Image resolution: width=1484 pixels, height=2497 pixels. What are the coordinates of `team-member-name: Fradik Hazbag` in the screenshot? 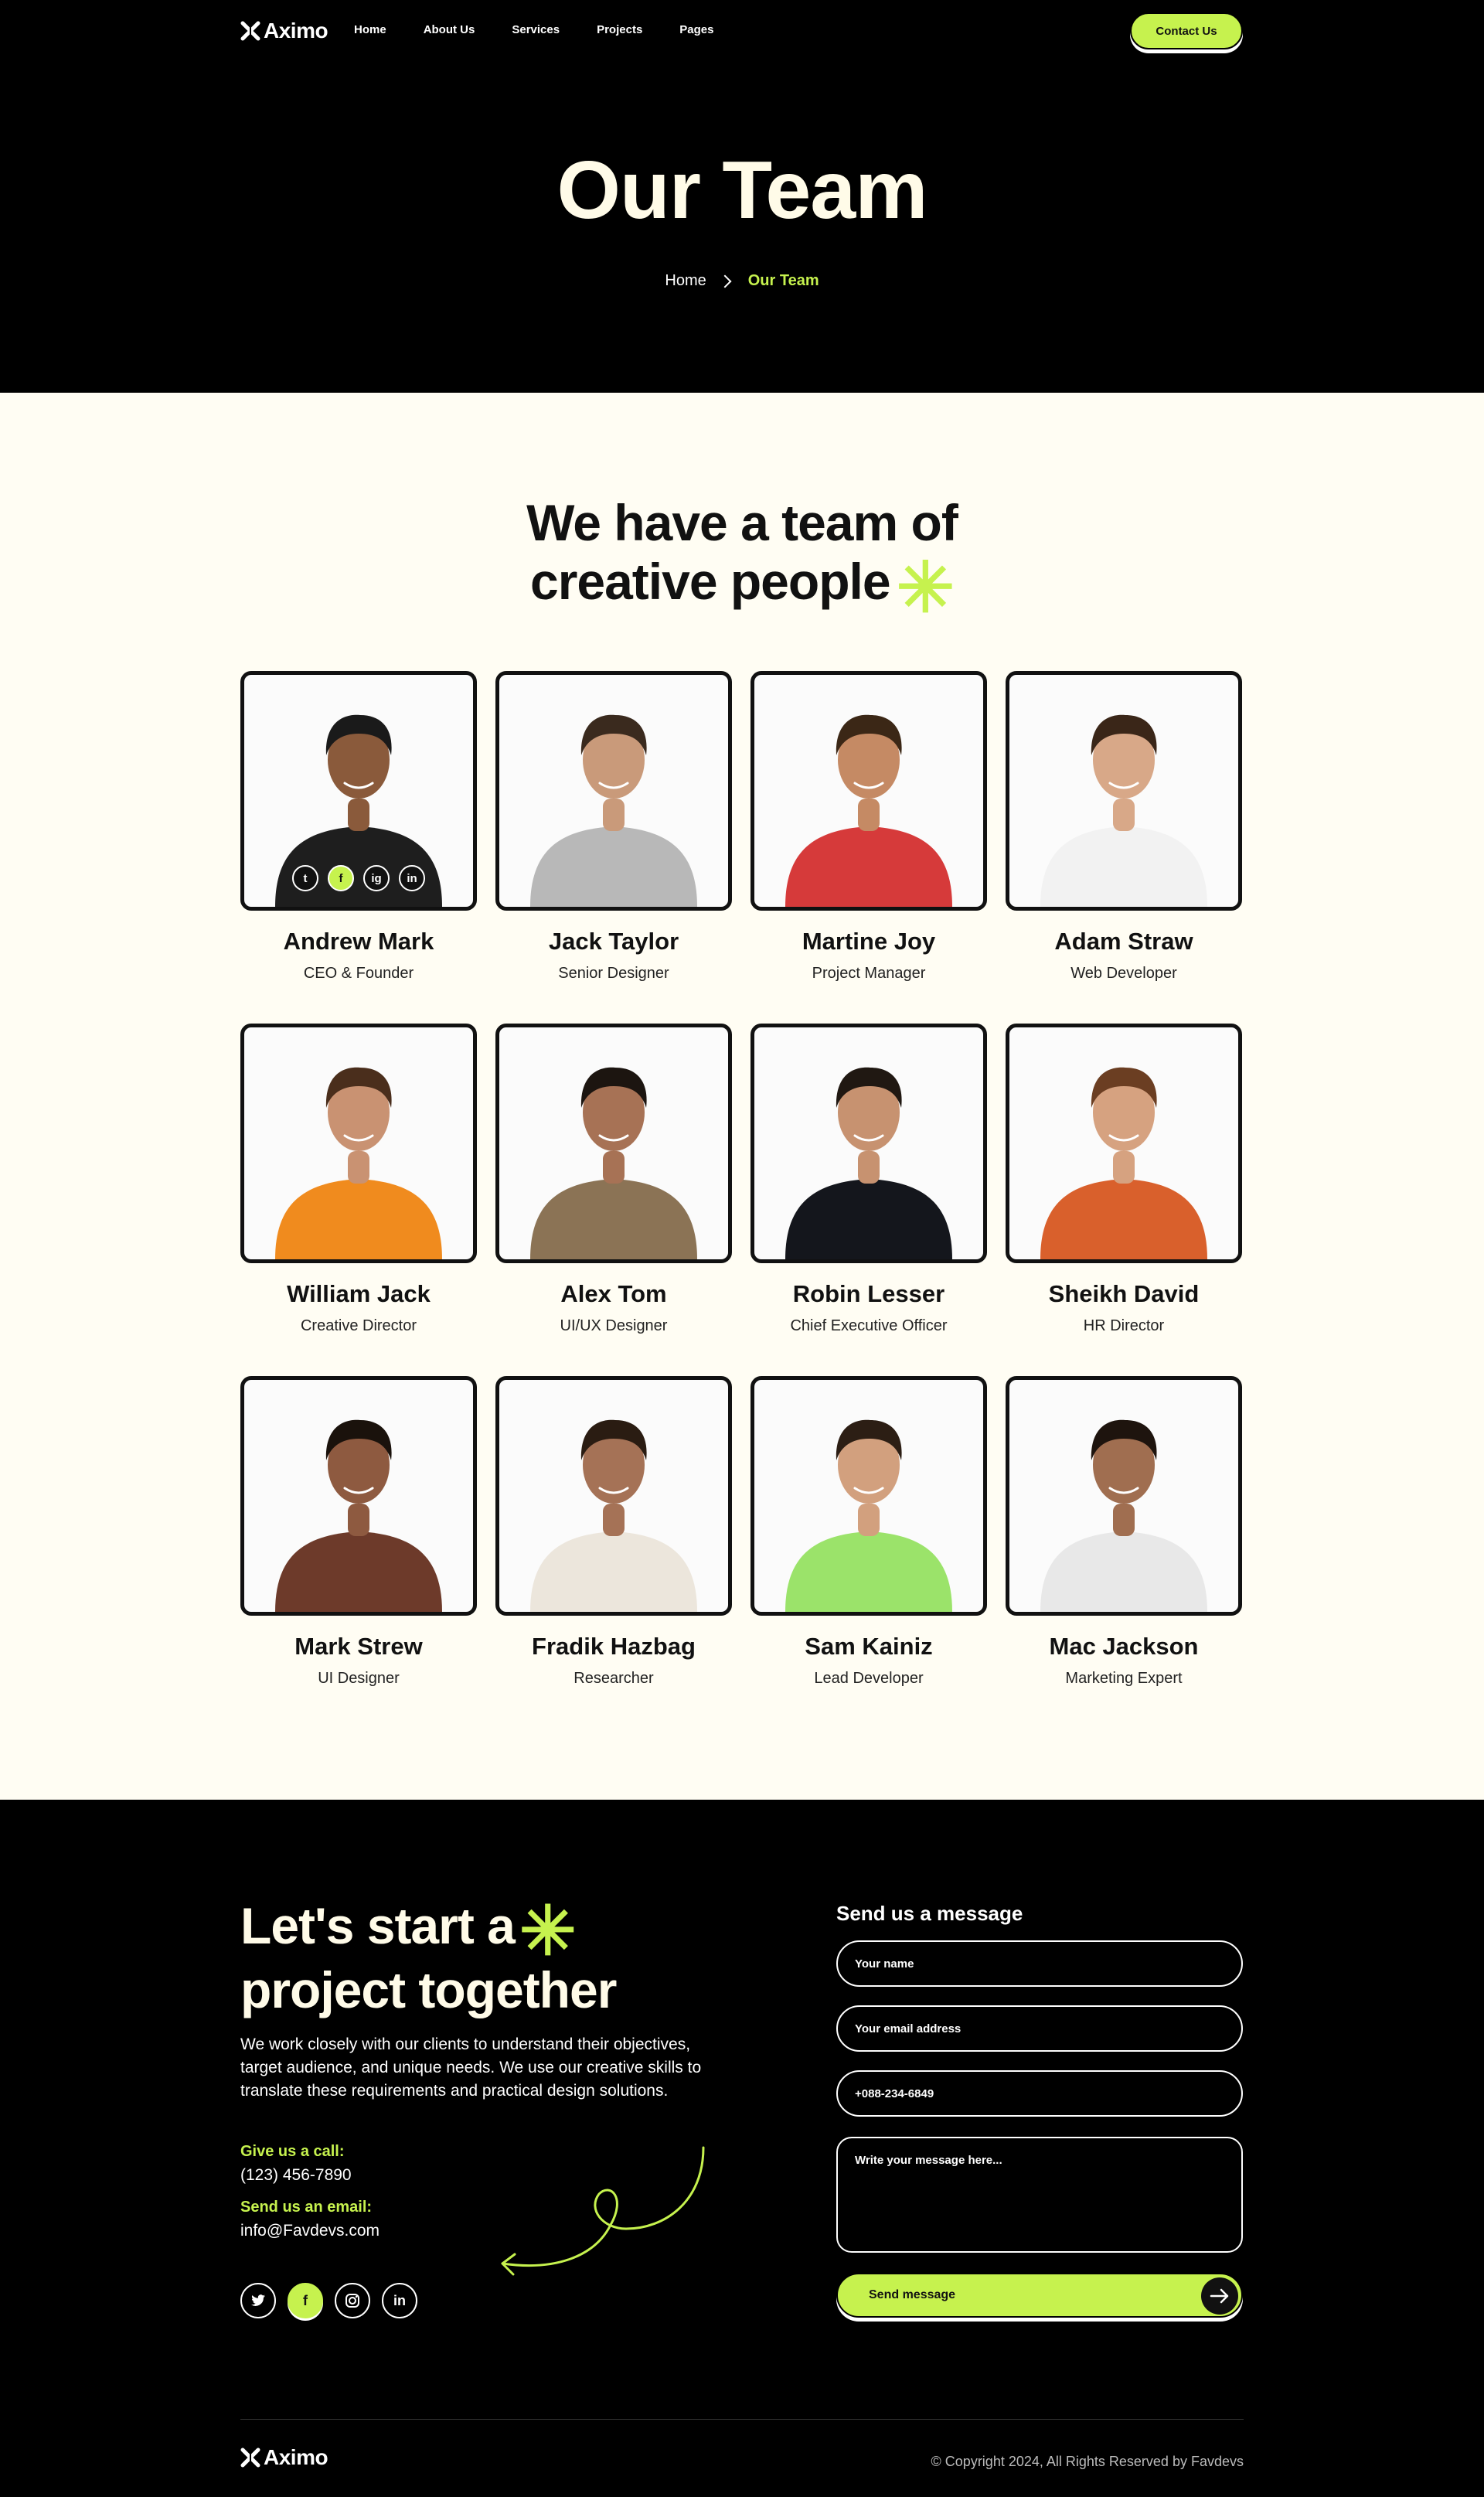 It's located at (613, 1647).